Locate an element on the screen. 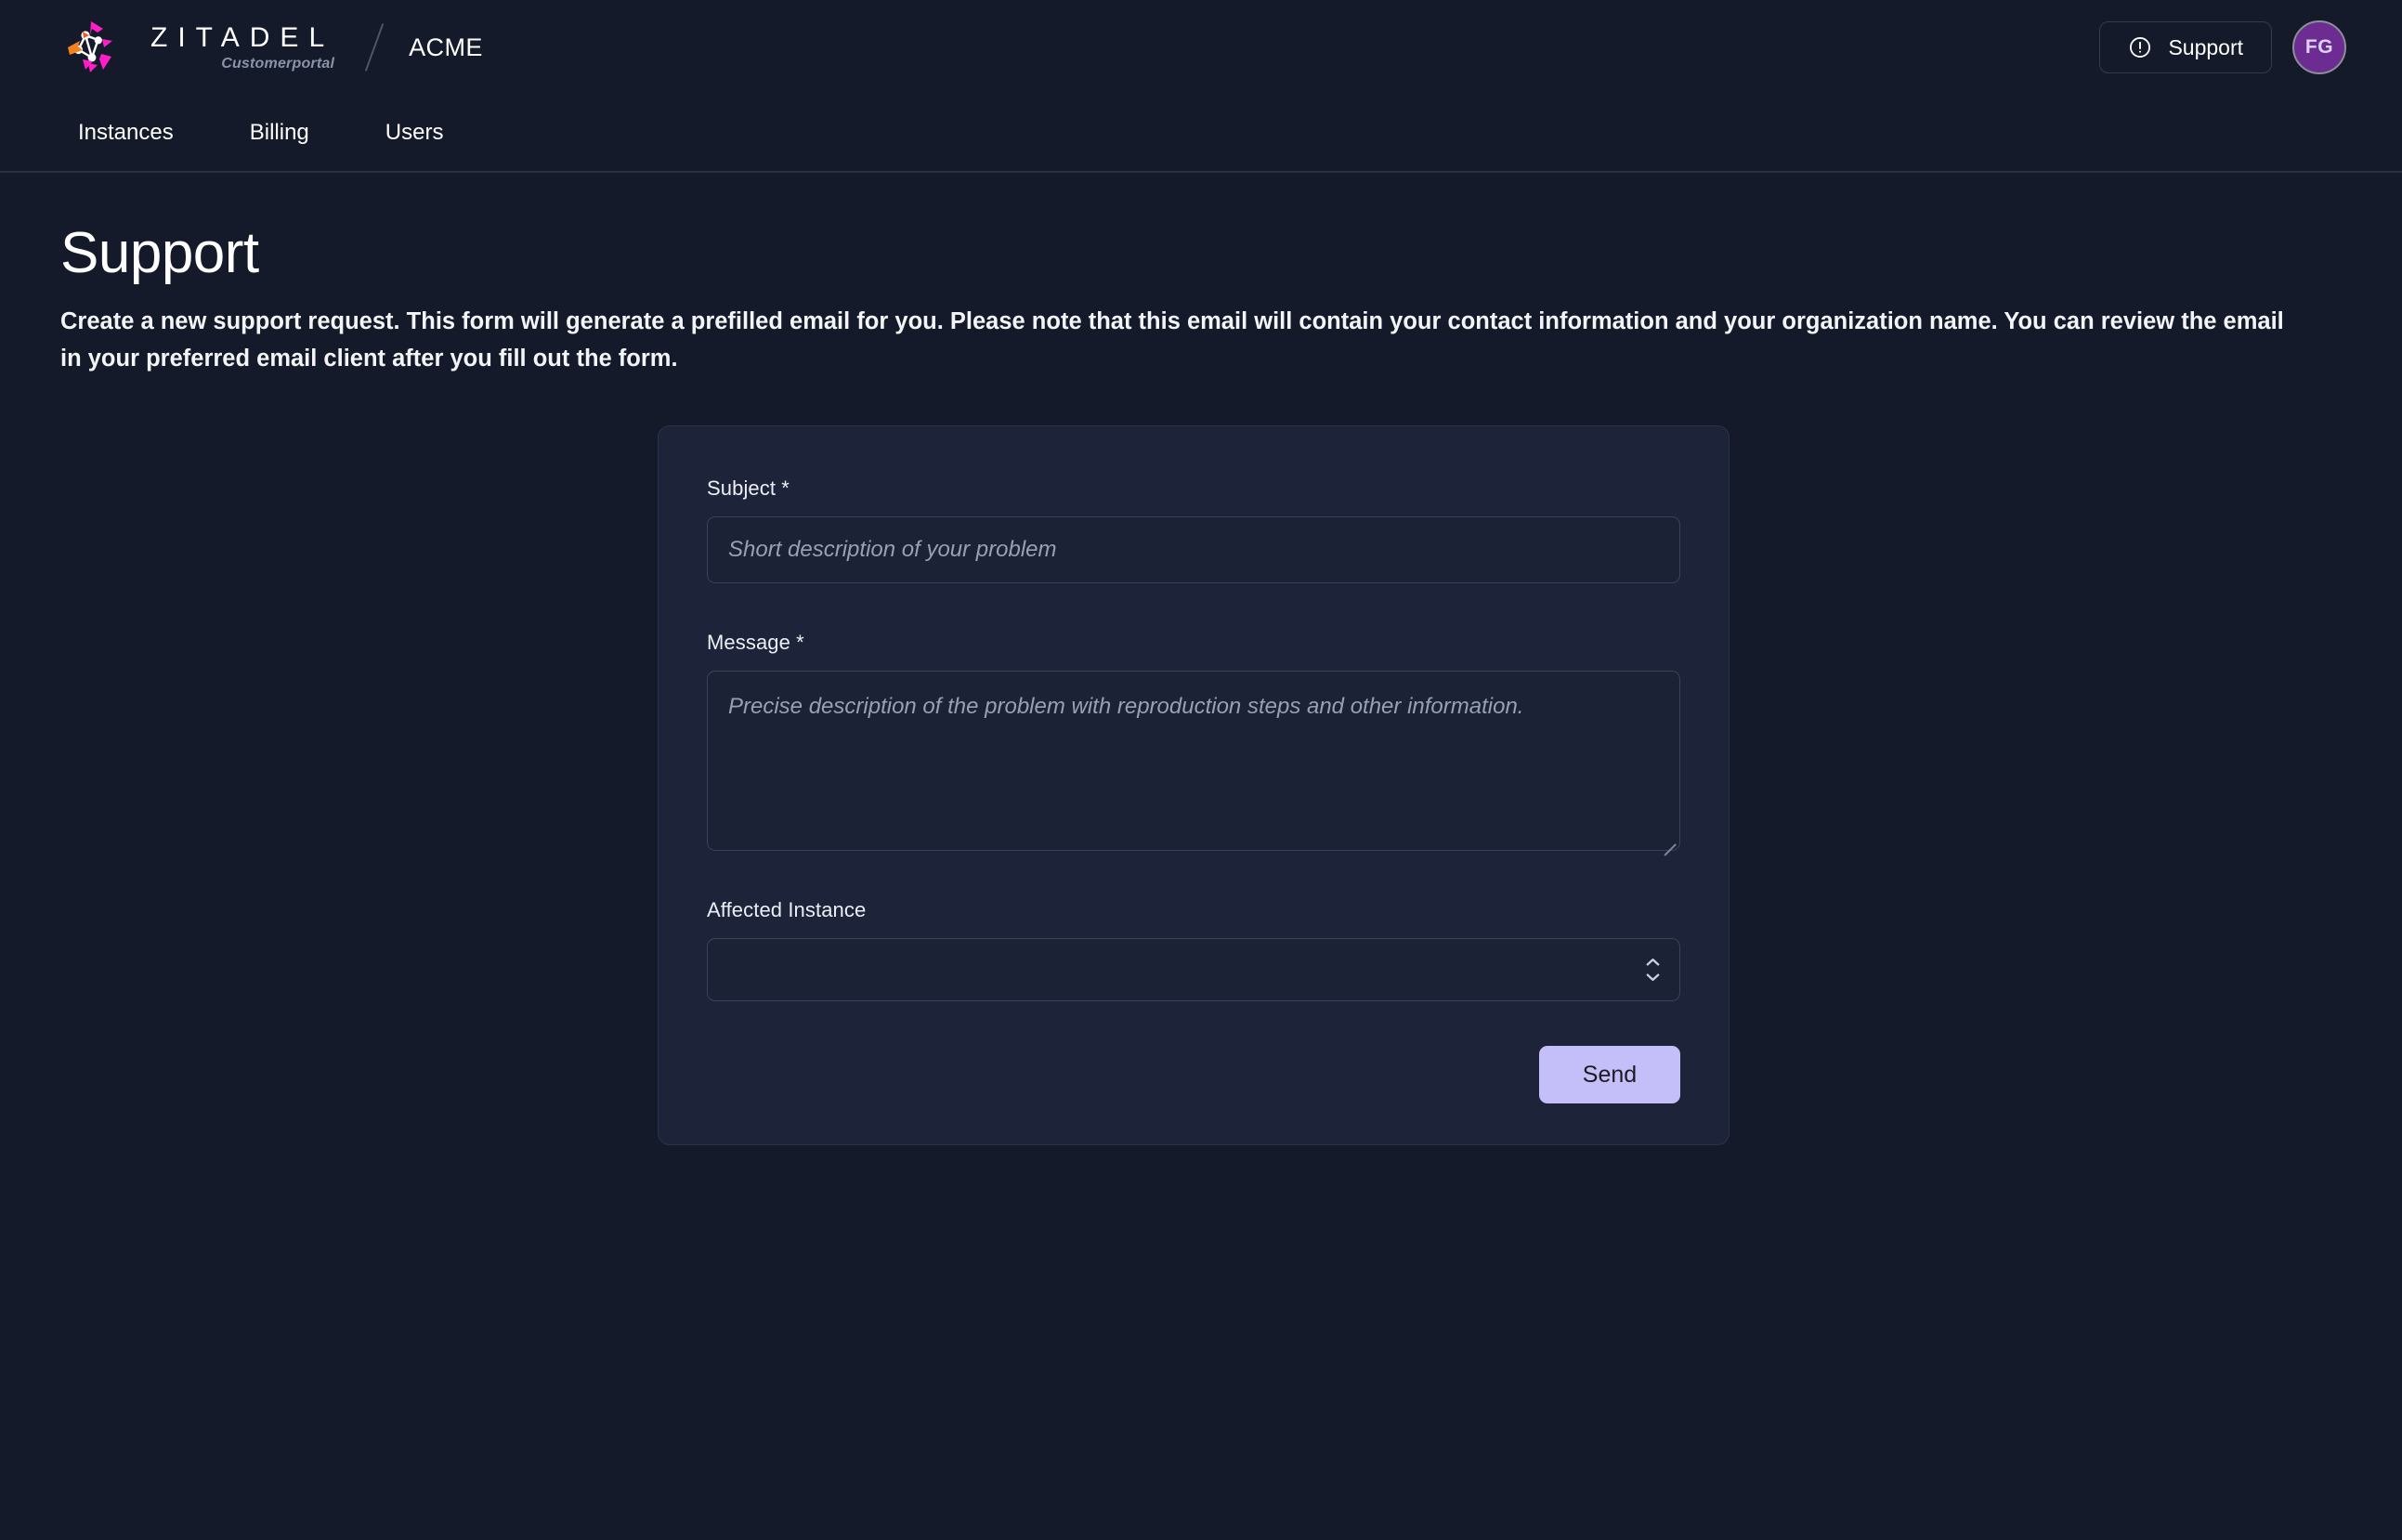 This screenshot has width=2402, height=1540. organization-name: ACME is located at coordinates (446, 47).